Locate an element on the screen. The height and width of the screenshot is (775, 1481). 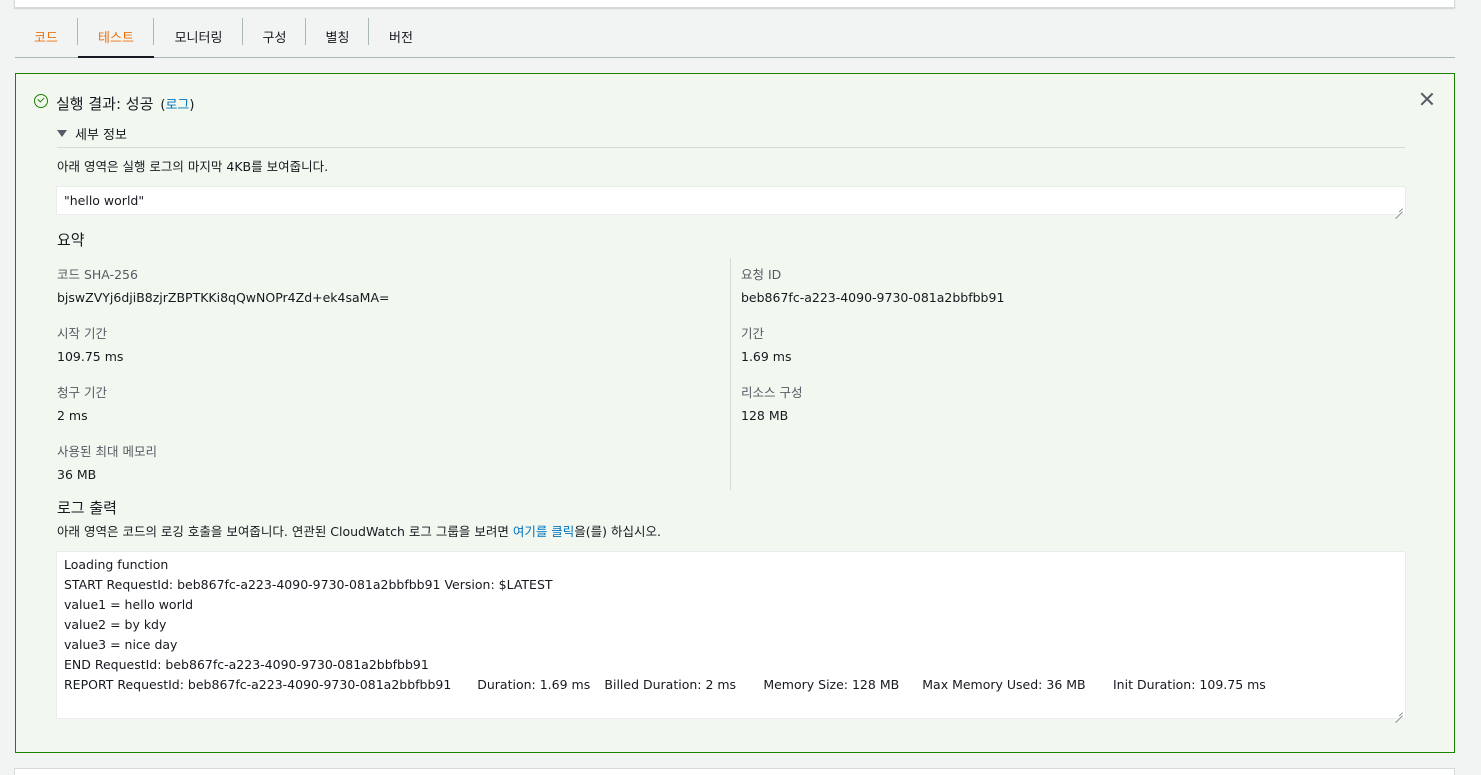
log-paren-close: ) is located at coordinates (192, 105).